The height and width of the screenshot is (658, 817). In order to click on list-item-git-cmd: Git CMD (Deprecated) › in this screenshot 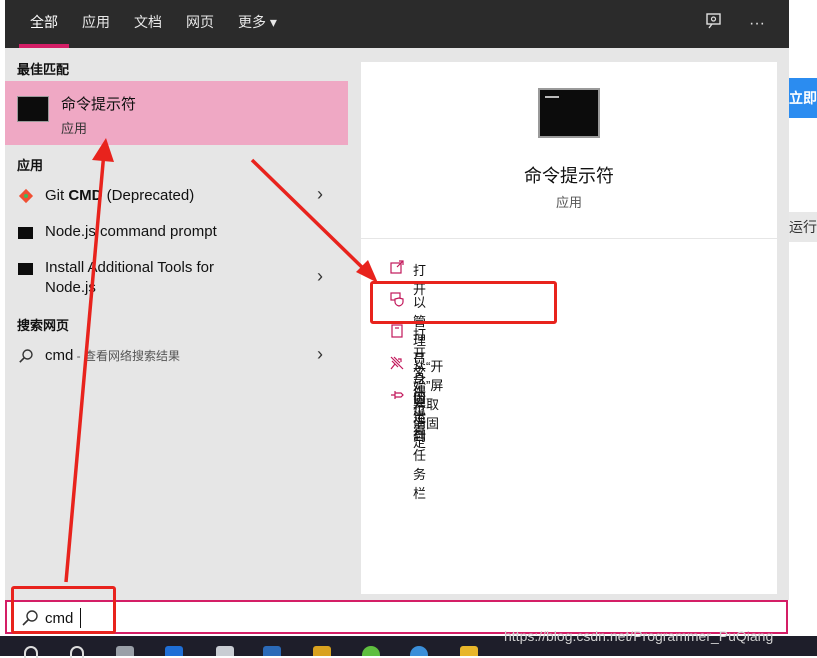, I will do `click(176, 196)`.